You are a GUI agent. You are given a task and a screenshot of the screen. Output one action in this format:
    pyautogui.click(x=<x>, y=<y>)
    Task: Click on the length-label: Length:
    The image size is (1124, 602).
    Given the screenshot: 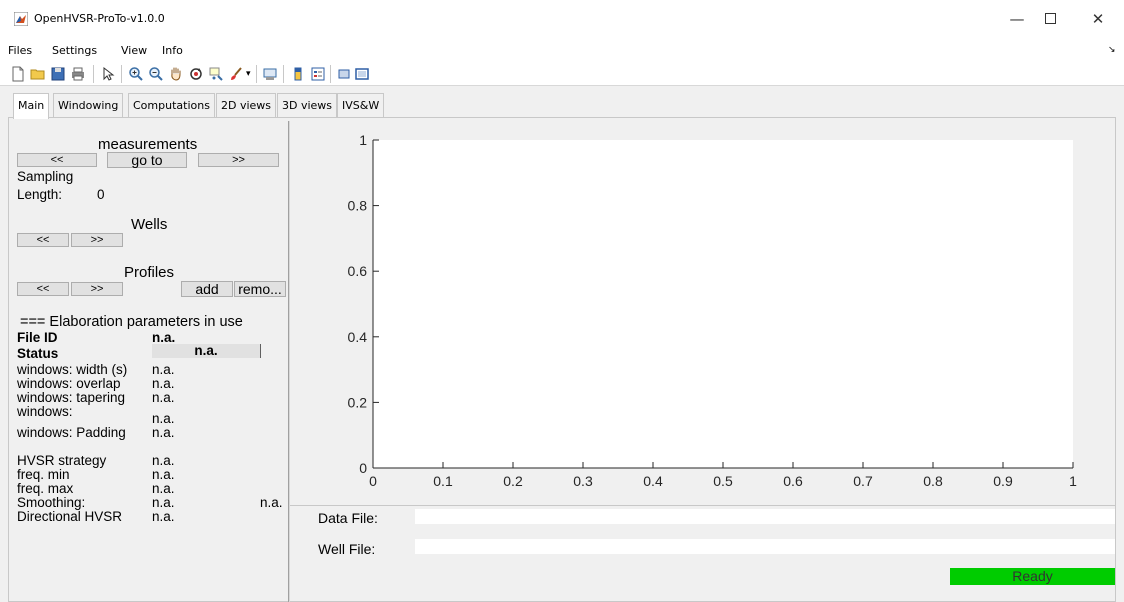 What is the action you would take?
    pyautogui.click(x=40, y=194)
    